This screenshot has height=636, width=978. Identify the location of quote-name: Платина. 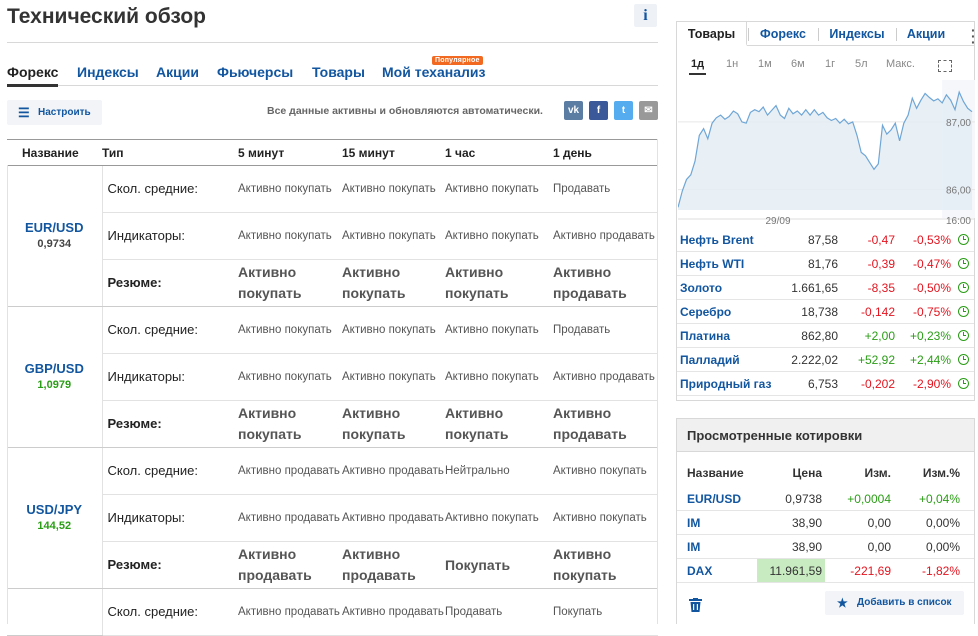
(705, 336).